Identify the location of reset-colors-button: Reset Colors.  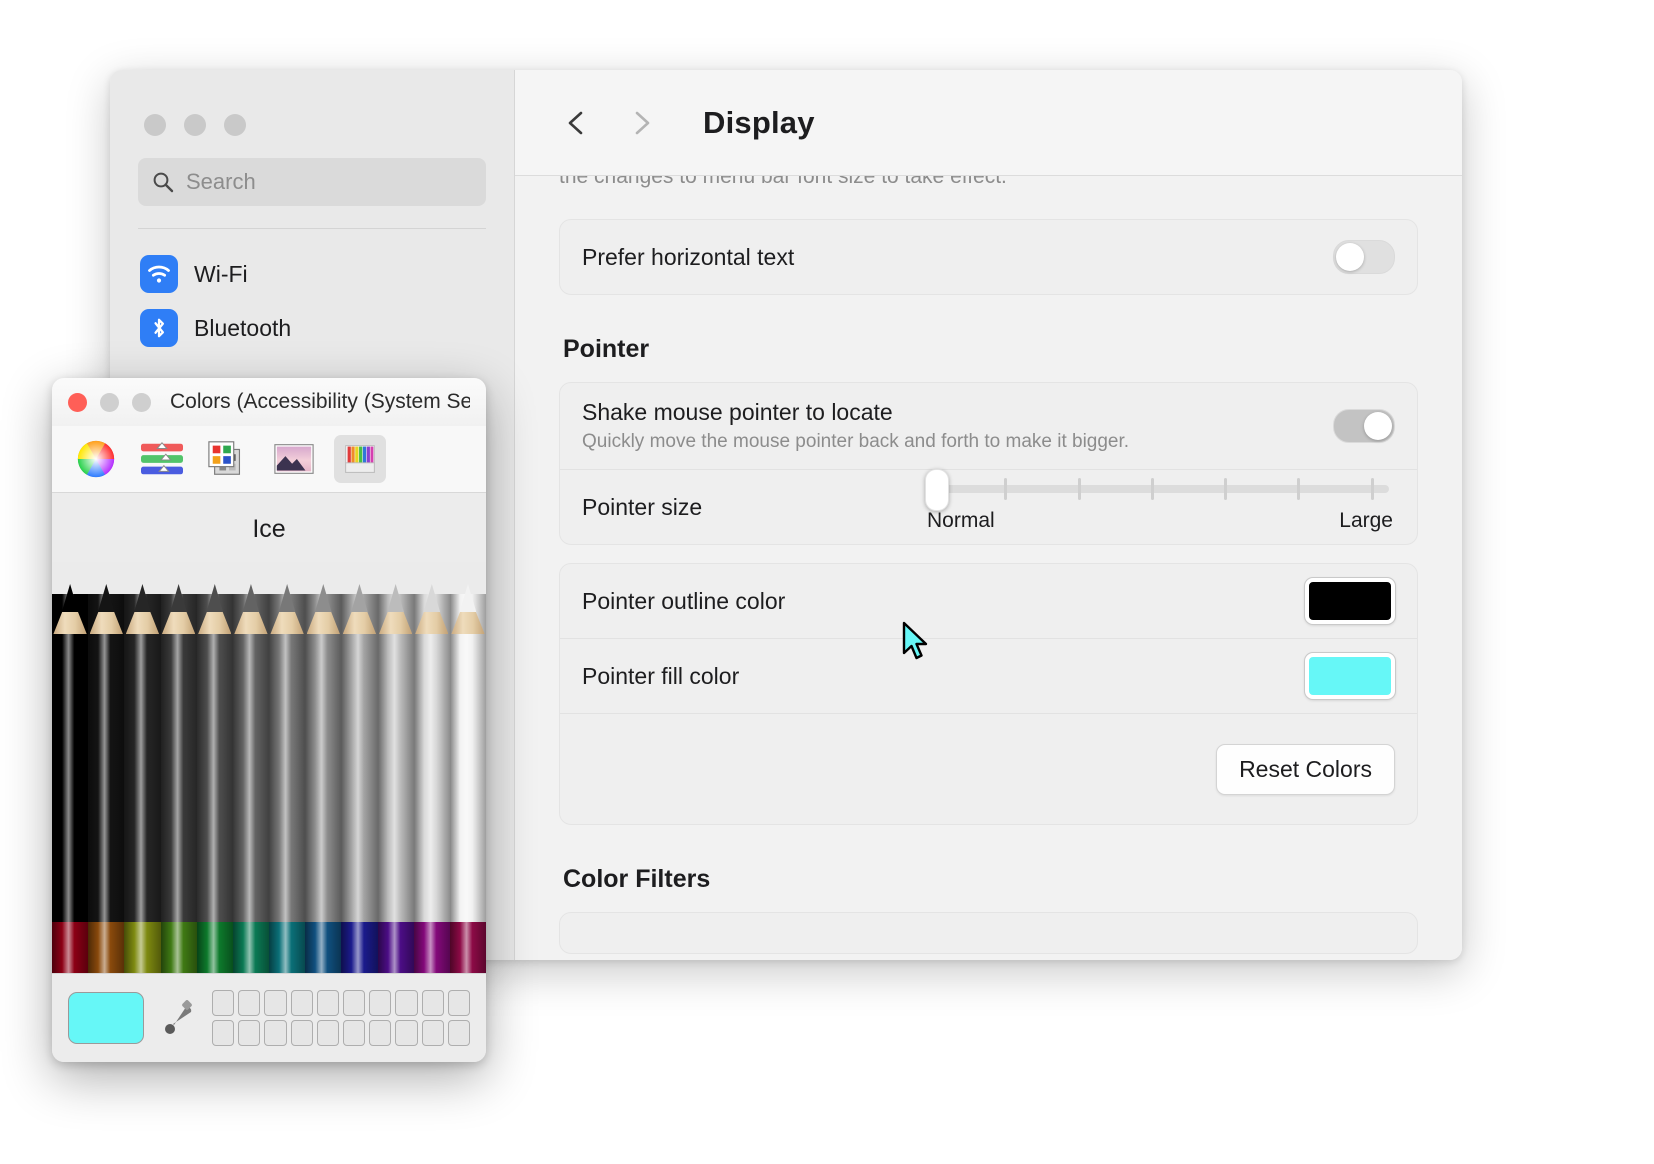
(1305, 769).